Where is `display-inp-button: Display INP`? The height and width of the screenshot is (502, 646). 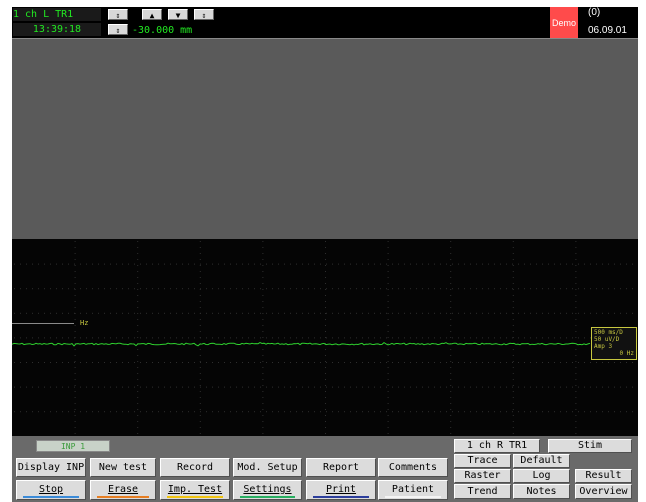 display-inp-button: Display INP is located at coordinates (51, 467).